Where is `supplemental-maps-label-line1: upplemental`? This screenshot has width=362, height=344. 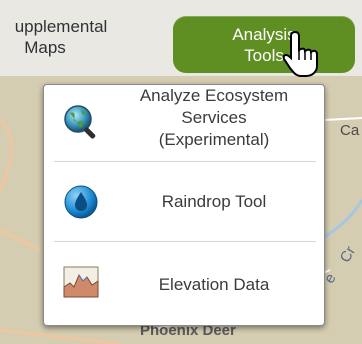
supplemental-maps-label-line1: upplemental is located at coordinates (61, 26).